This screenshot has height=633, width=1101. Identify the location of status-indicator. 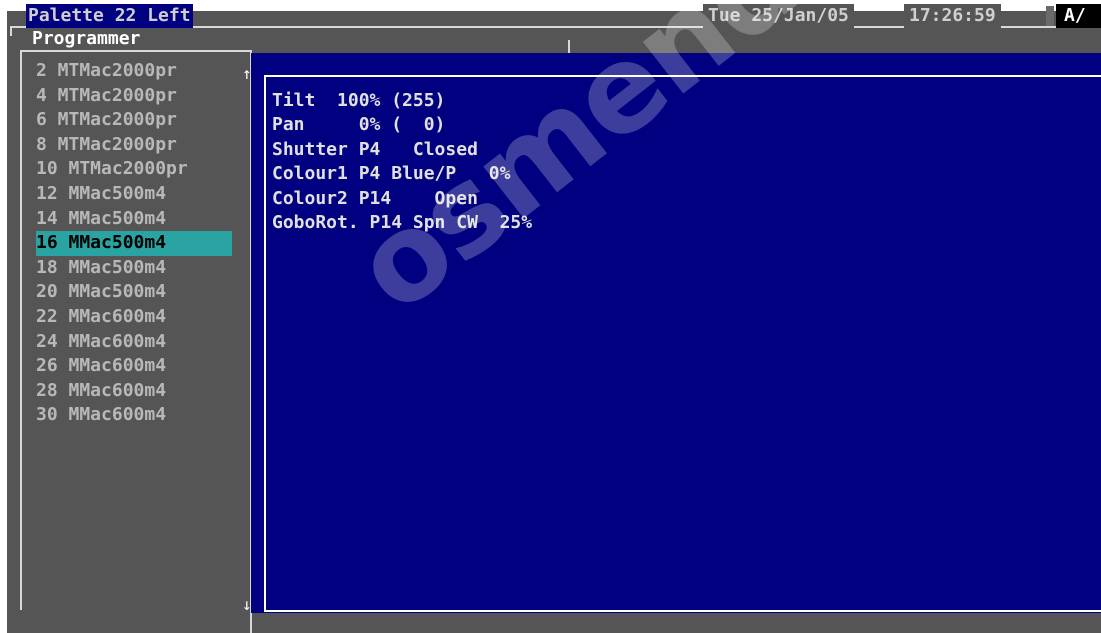
(1050, 16).